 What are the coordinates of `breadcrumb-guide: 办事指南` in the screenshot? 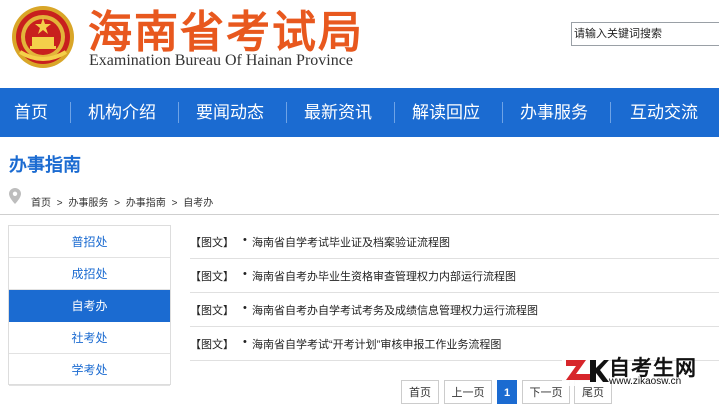 It's located at (146, 203).